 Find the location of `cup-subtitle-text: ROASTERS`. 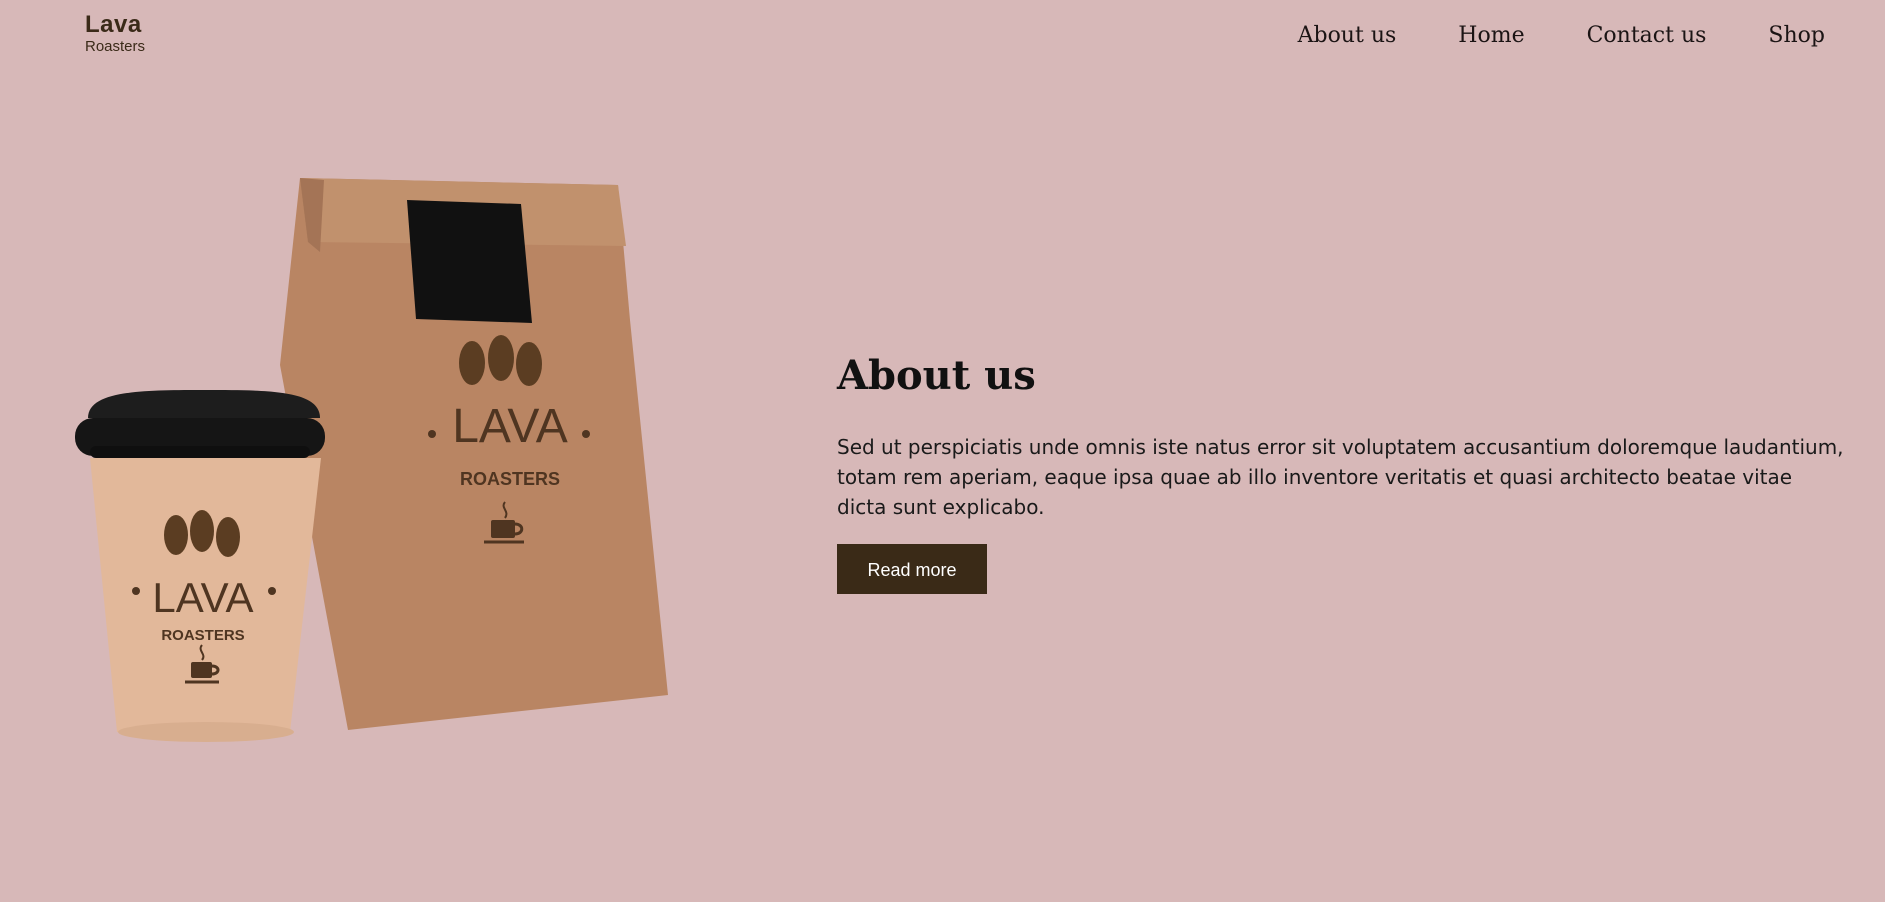

cup-subtitle-text: ROASTERS is located at coordinates (202, 635).